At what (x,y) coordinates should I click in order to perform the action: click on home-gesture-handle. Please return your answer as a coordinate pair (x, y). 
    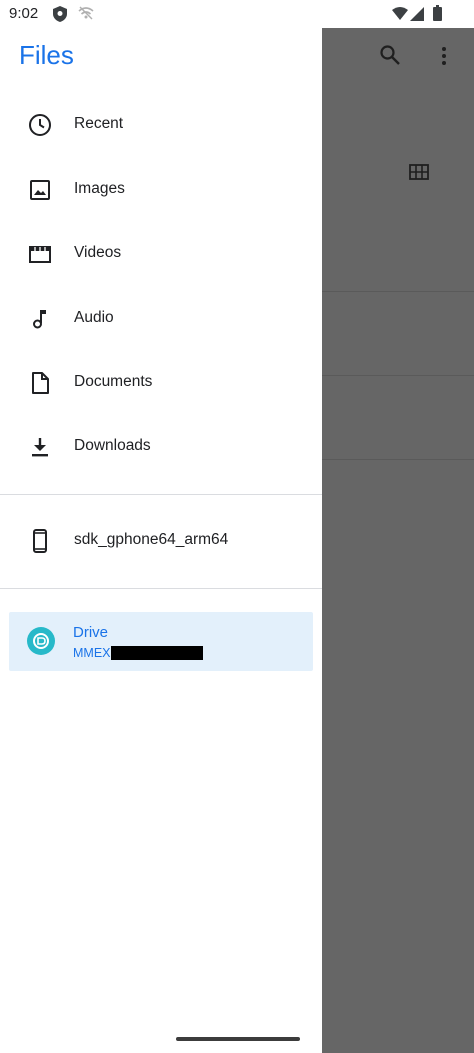
    Looking at the image, I should click on (238, 1039).